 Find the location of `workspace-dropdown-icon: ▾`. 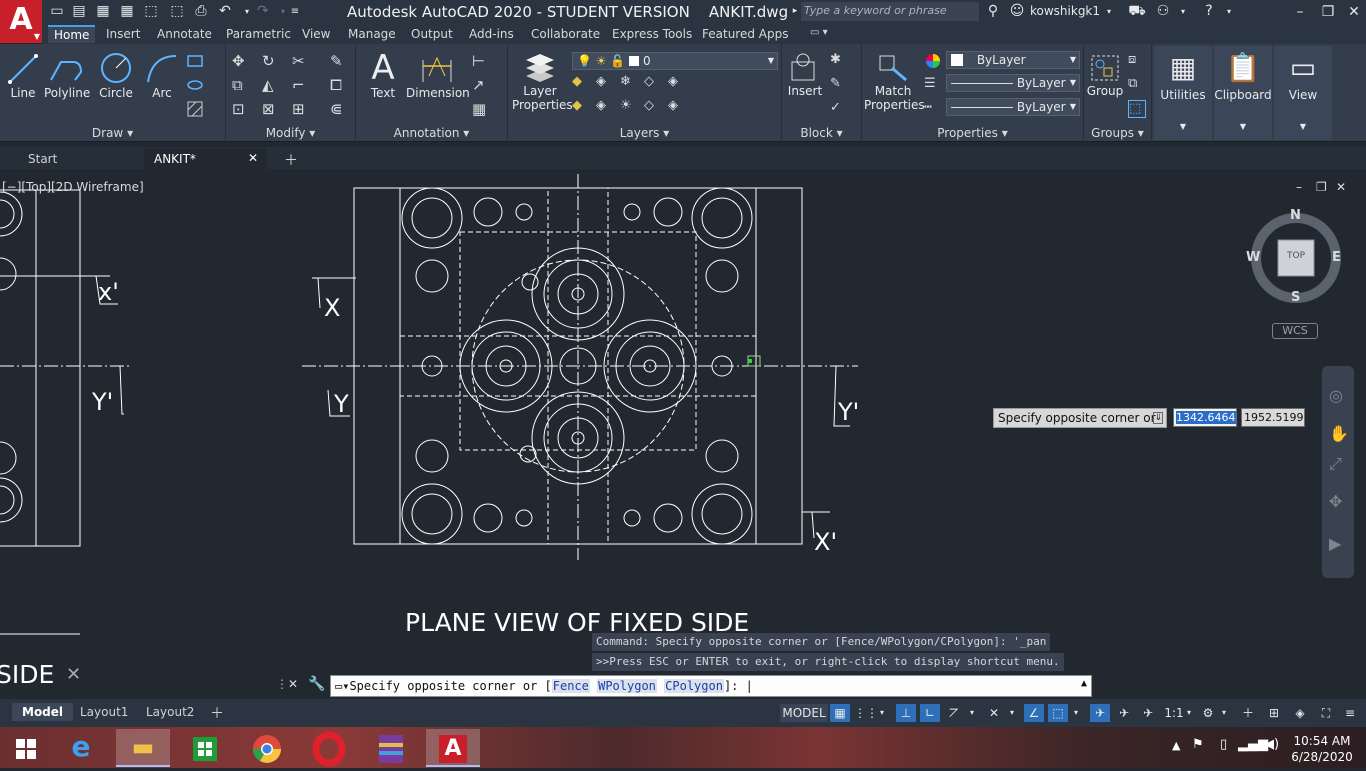

workspace-dropdown-icon: ▾ is located at coordinates (1224, 713).